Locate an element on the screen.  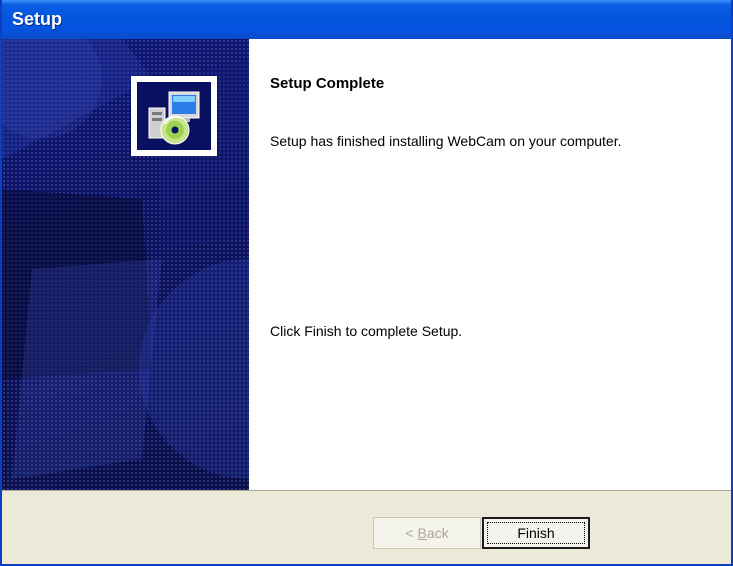
setup-computer-cd-icon is located at coordinates (174, 116).